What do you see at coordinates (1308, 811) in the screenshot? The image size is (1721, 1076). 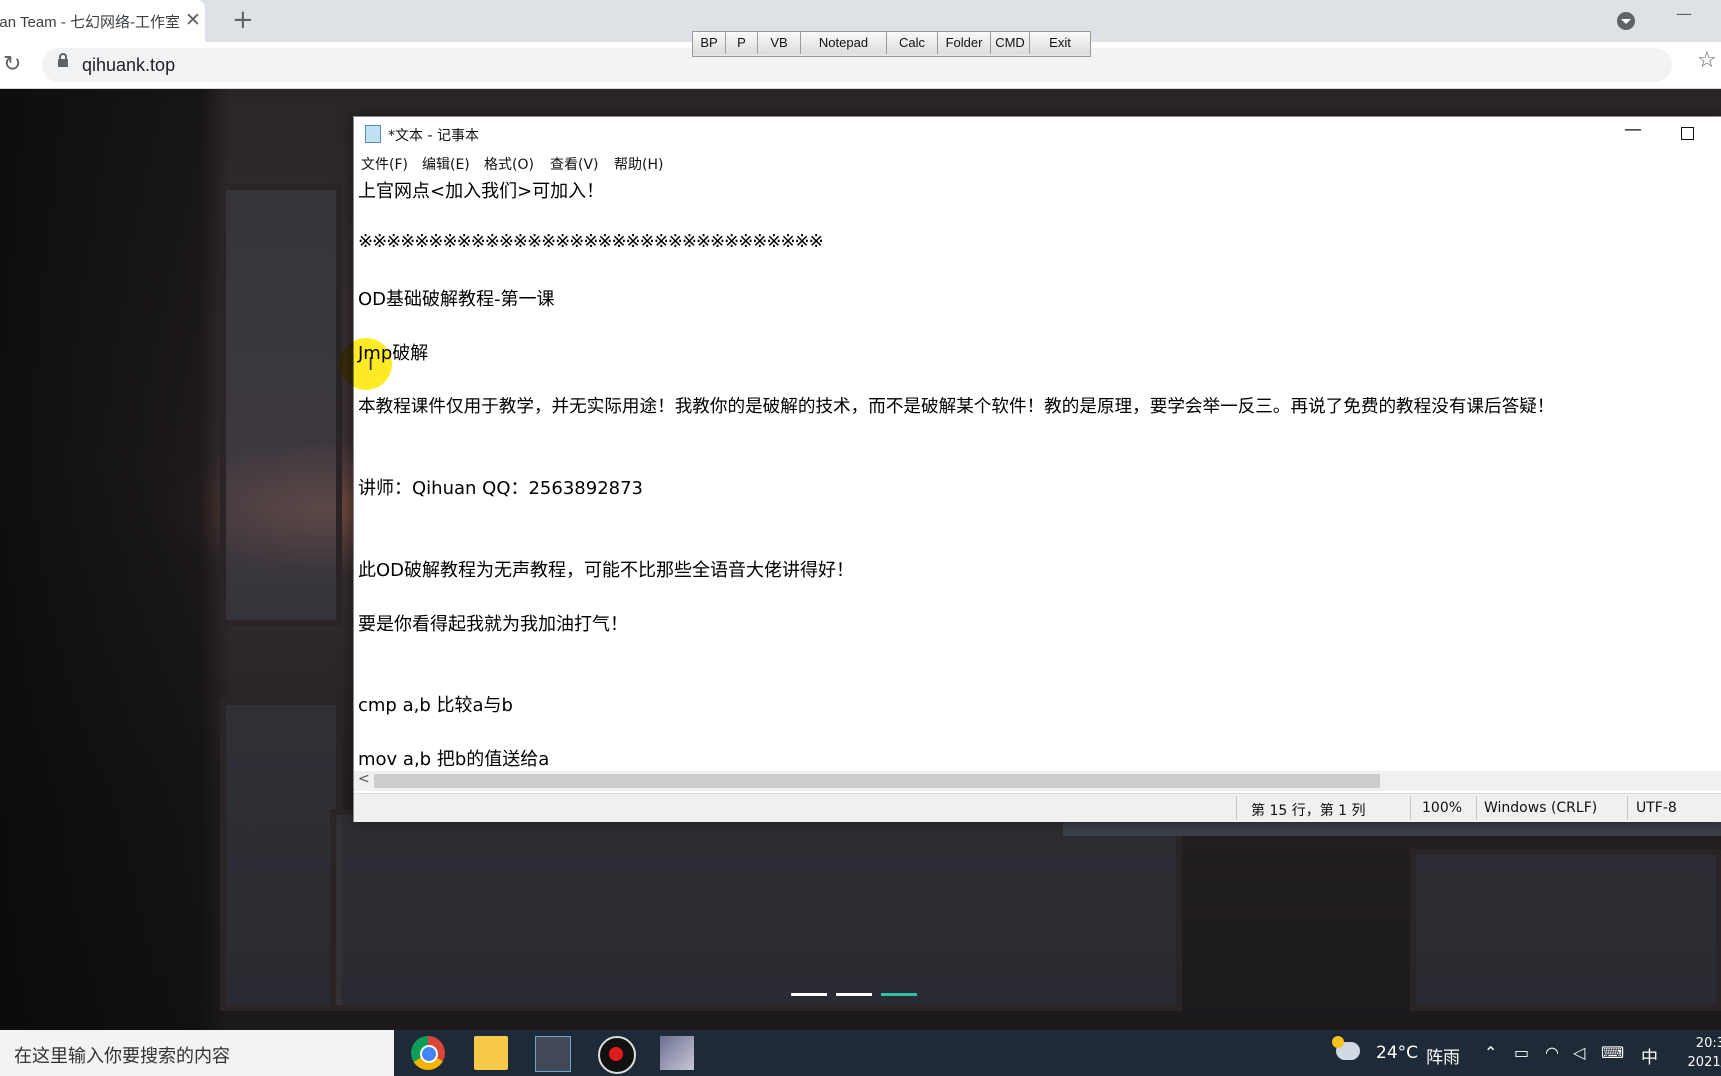 I see `cursor-position: 第 15 行，第 1 列` at bounding box center [1308, 811].